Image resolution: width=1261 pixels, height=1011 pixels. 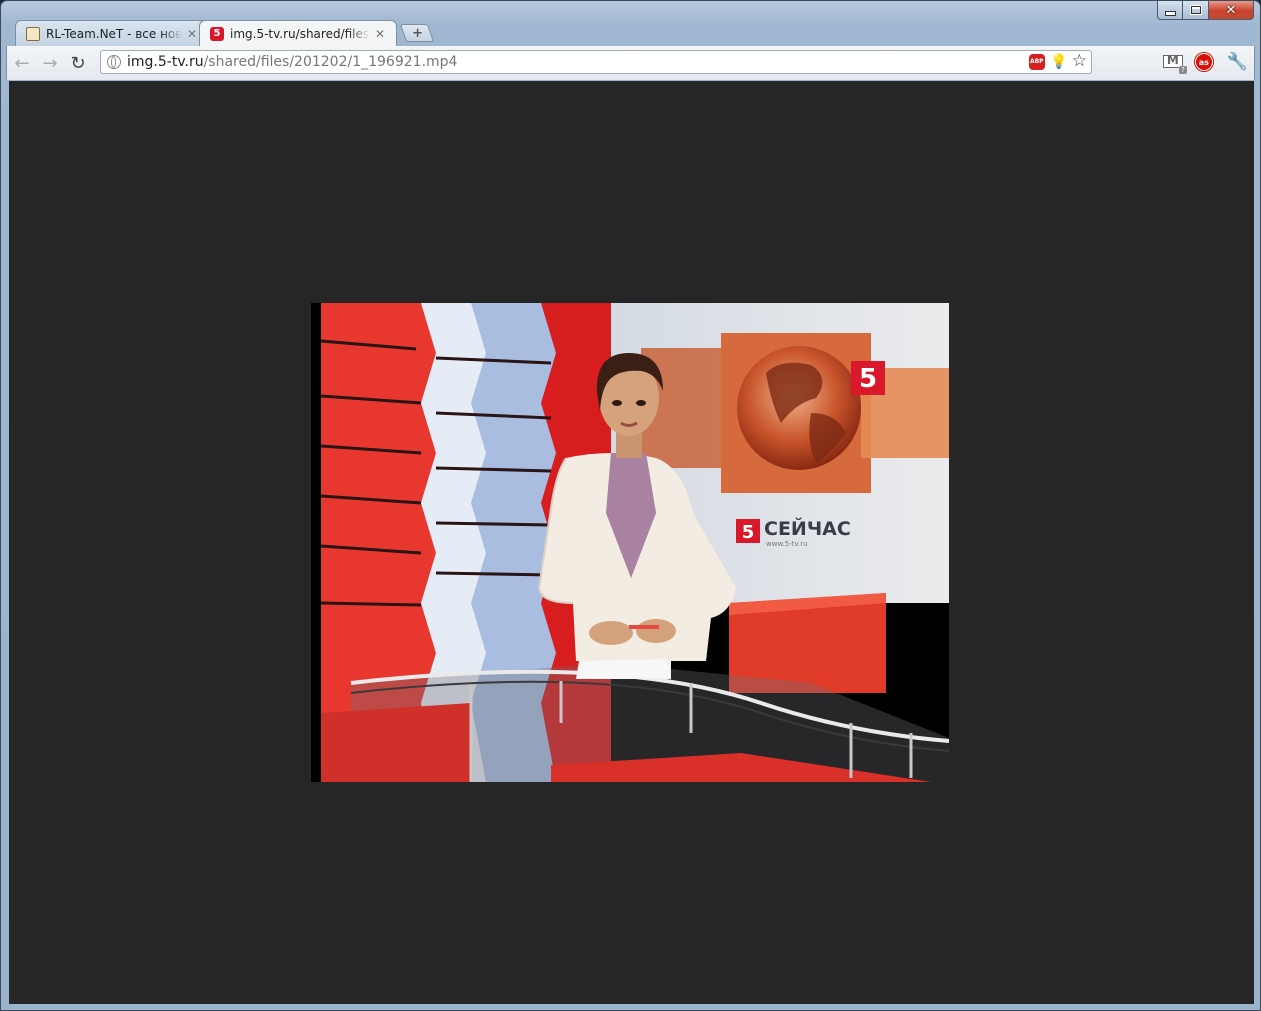 What do you see at coordinates (748, 532) in the screenshot?
I see `seichas-logo-number: 5` at bounding box center [748, 532].